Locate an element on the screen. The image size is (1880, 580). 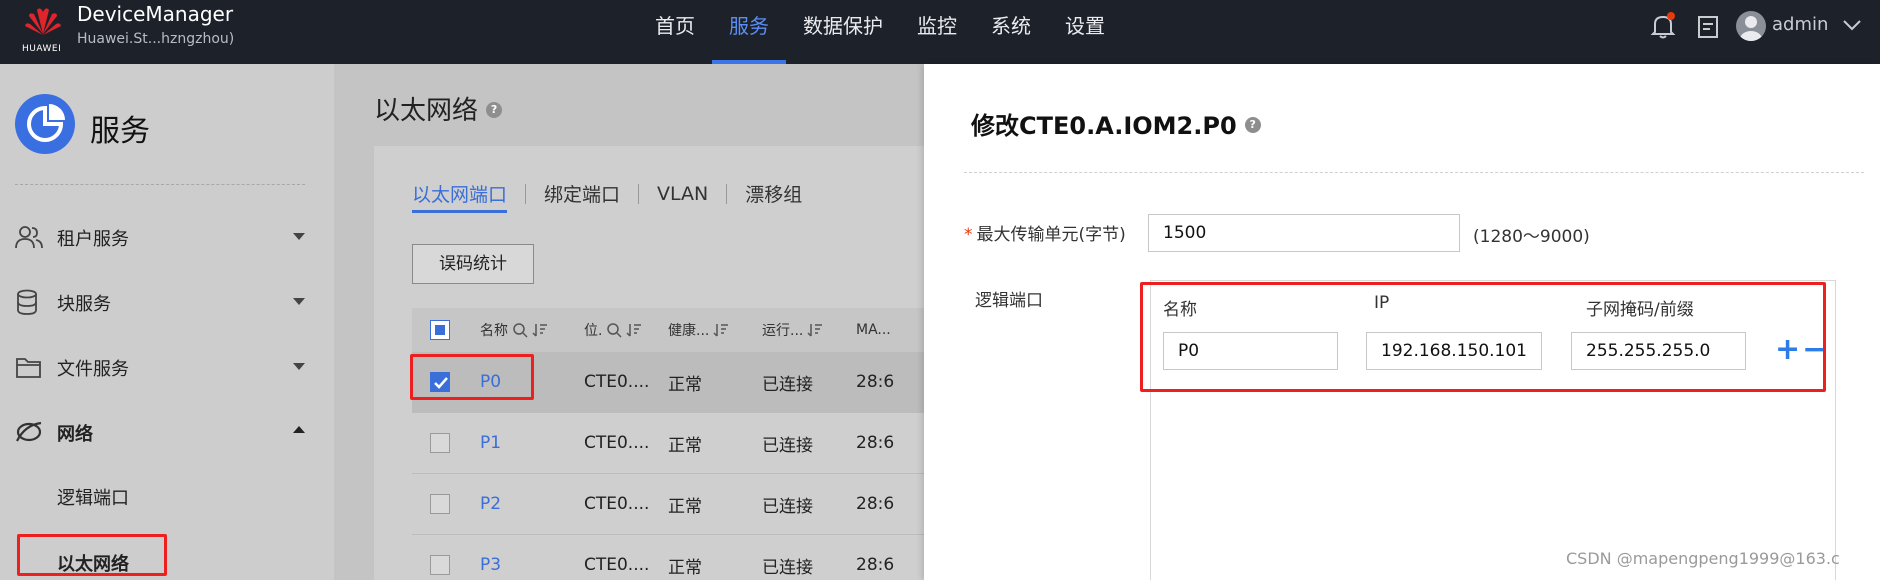
mtu-input: 1500 is located at coordinates (1304, 233).